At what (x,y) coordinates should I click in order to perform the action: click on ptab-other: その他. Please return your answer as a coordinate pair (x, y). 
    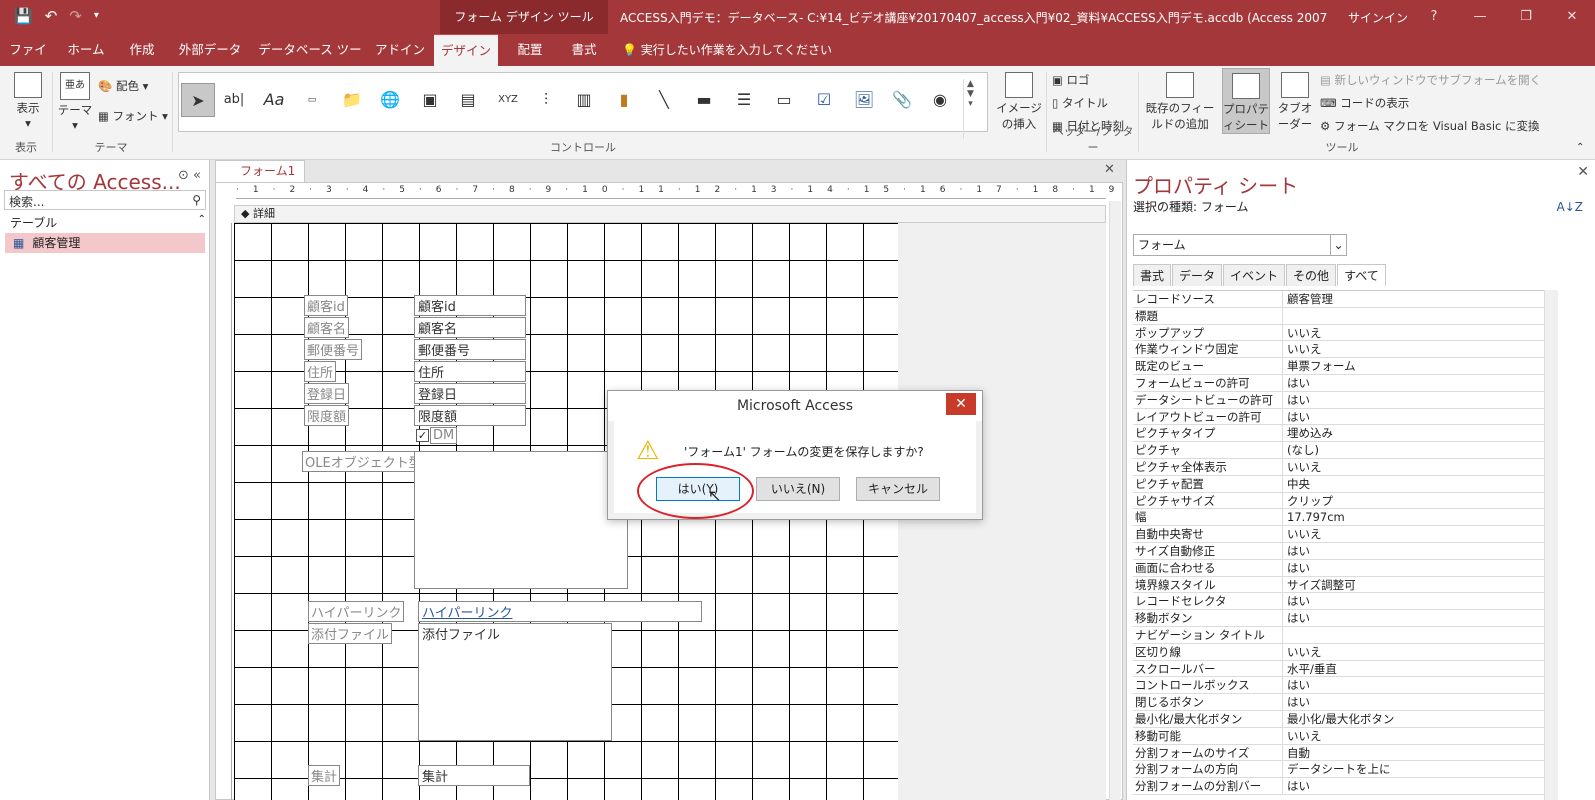
    Looking at the image, I should click on (1311, 275).